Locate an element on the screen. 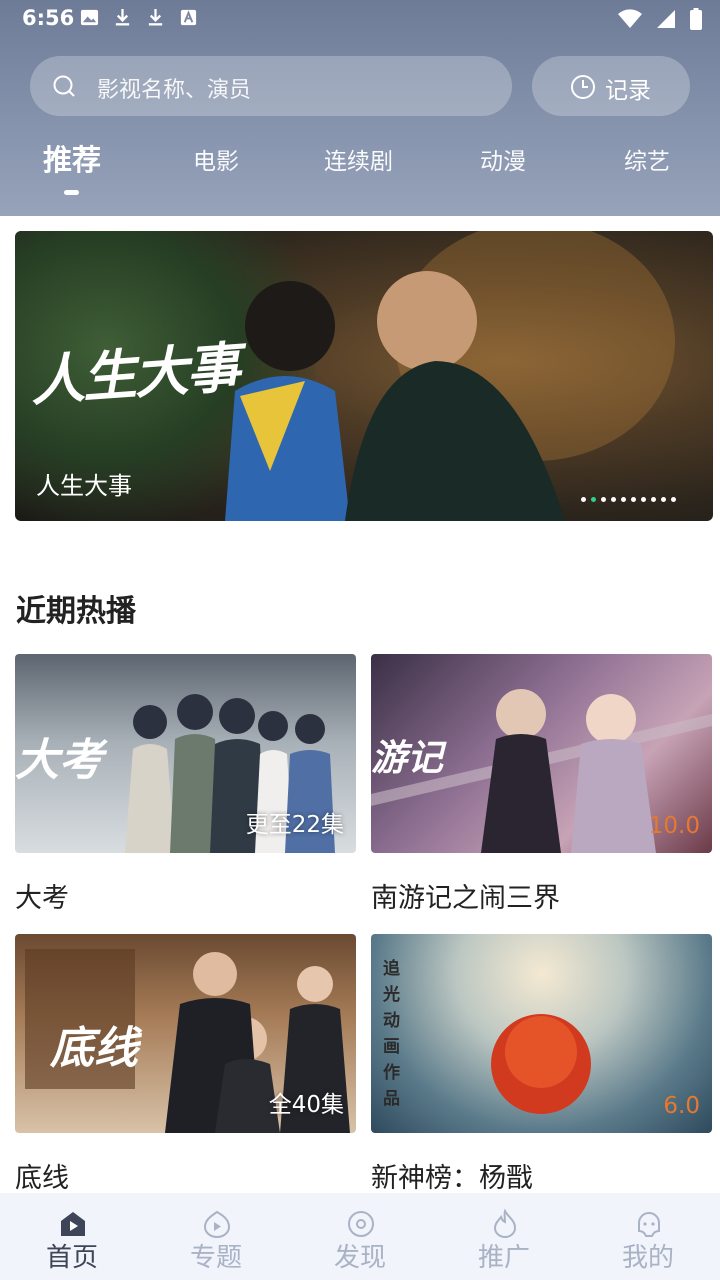 Image resolution: width=720 pixels, height=1280 pixels. nav-profile: 我的 is located at coordinates (648, 1236).